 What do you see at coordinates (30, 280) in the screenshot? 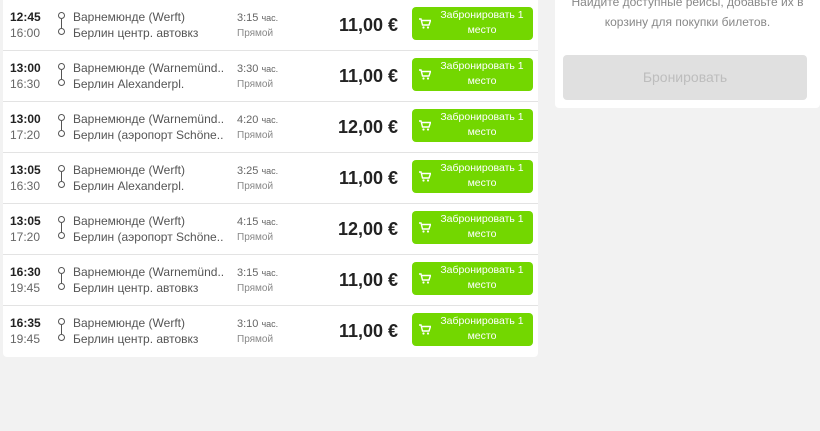
I see `trip-times: 16:30 19:45` at bounding box center [30, 280].